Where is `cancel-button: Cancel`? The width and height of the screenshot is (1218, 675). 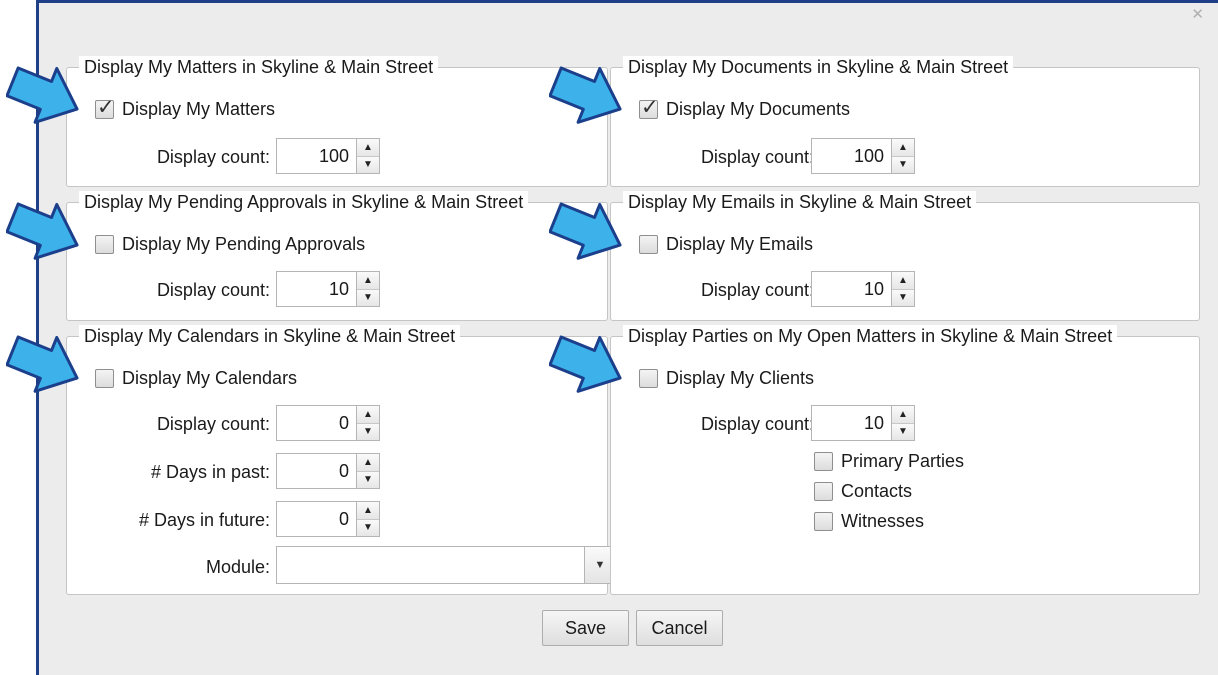
cancel-button: Cancel is located at coordinates (679, 628).